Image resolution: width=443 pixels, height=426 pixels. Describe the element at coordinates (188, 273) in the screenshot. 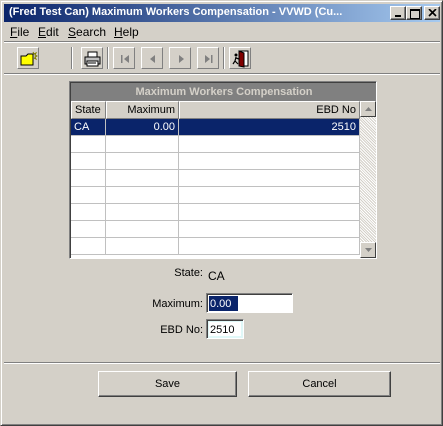

I see `state-label: State:` at that location.